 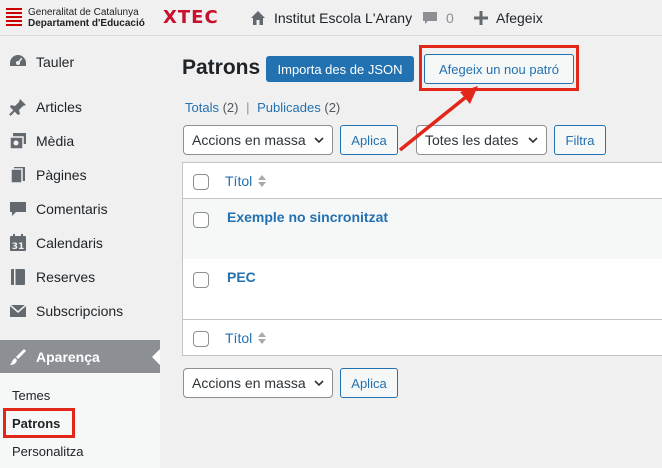 I want to click on add-new-menu: Afegeix, so click(x=508, y=18).